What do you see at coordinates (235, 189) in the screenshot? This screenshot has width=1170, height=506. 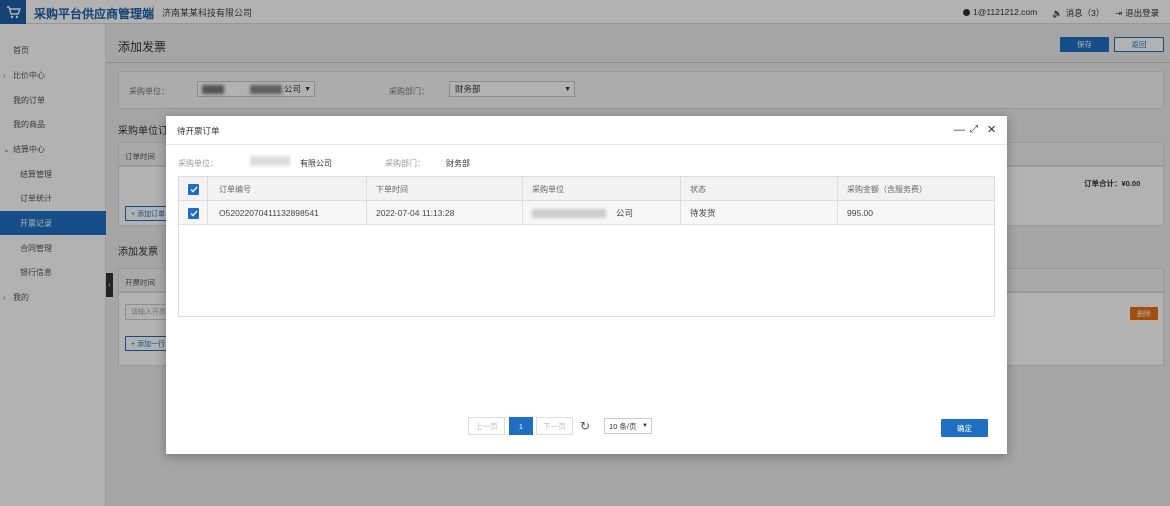 I see `col-order-no: 订单编号` at bounding box center [235, 189].